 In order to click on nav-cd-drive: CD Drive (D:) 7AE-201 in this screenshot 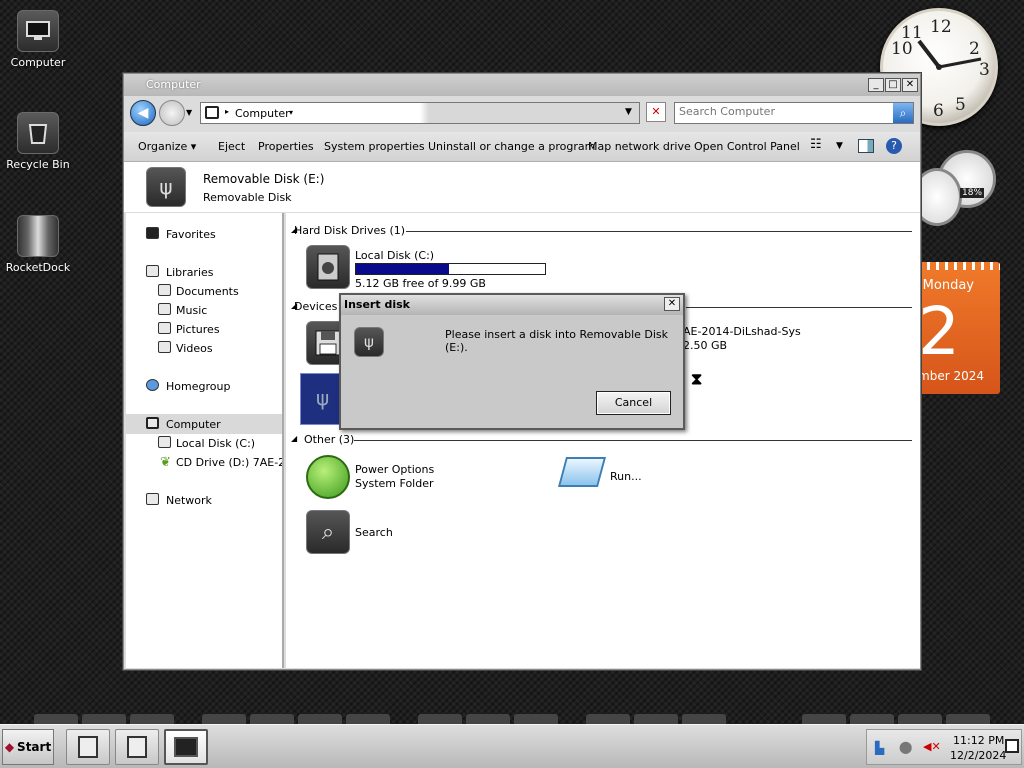, I will do `click(229, 462)`.